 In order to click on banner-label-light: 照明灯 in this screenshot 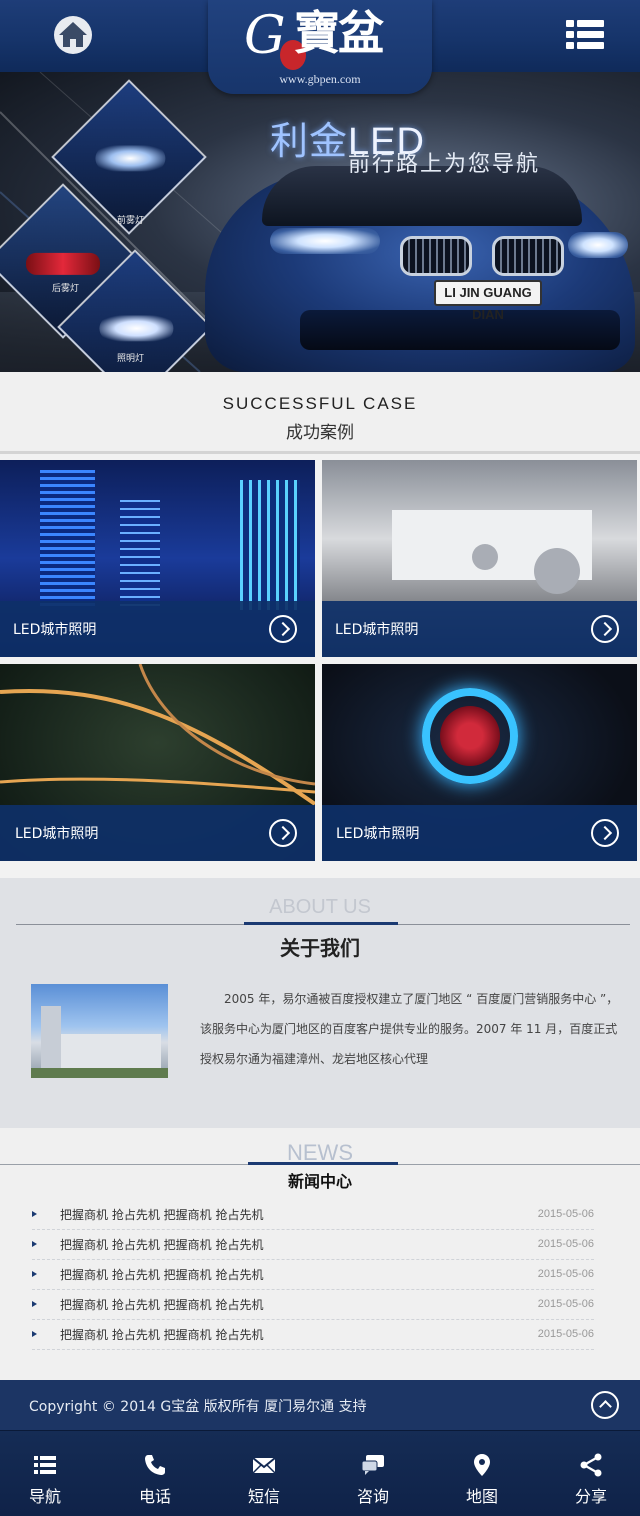, I will do `click(131, 359)`.